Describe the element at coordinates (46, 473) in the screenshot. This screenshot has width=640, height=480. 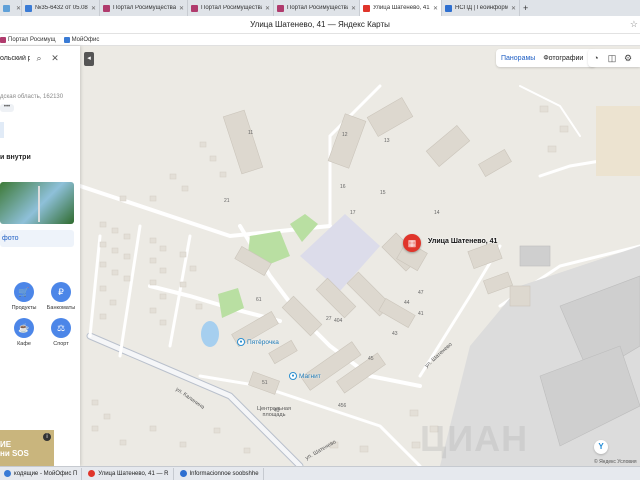
I see `taskbar-label: кодящие - МойОфис П` at that location.